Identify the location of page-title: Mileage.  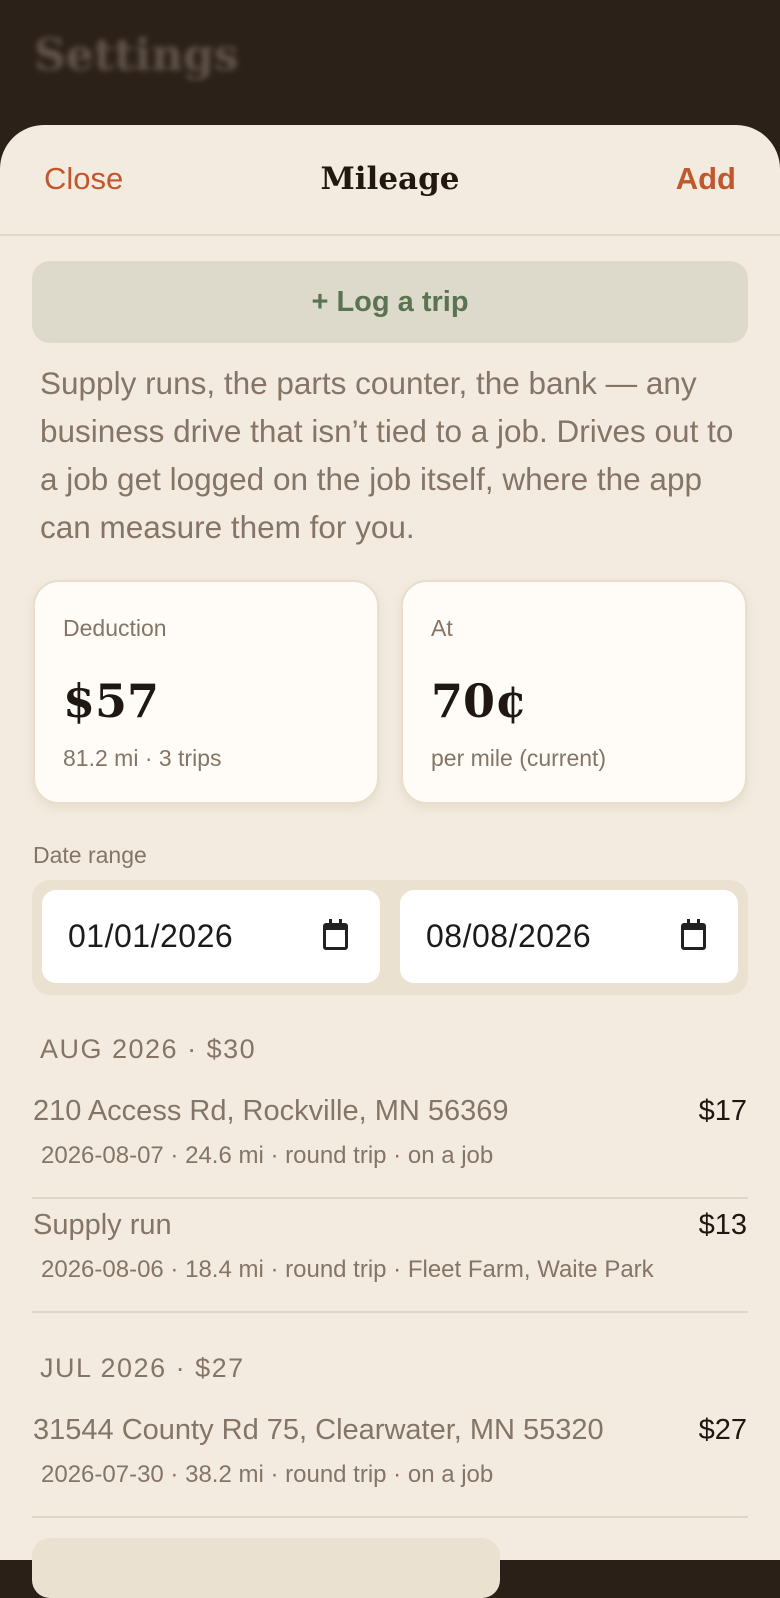
(390, 179).